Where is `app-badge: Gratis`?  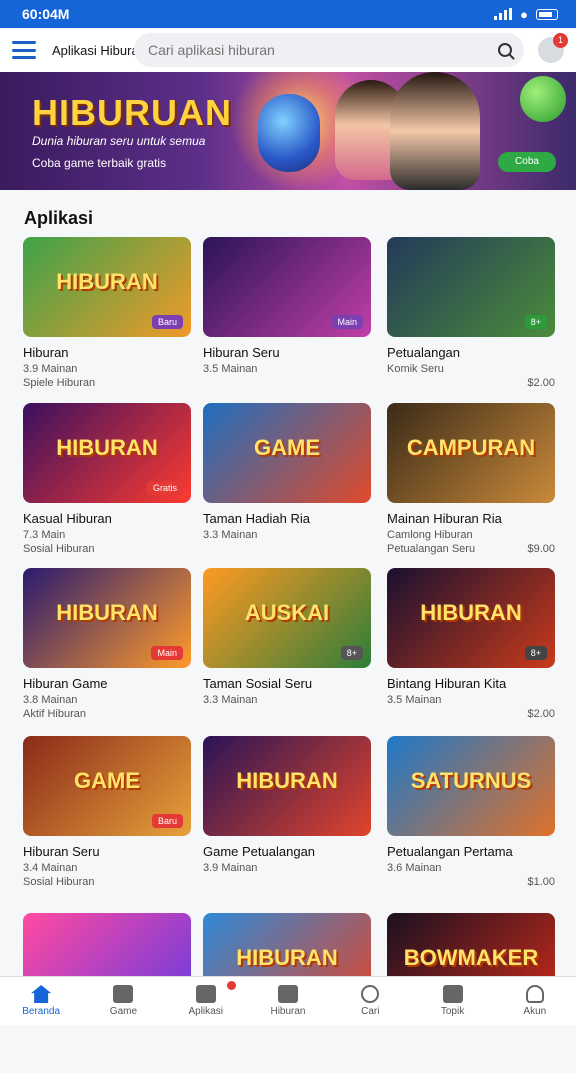 app-badge: Gratis is located at coordinates (164, 488).